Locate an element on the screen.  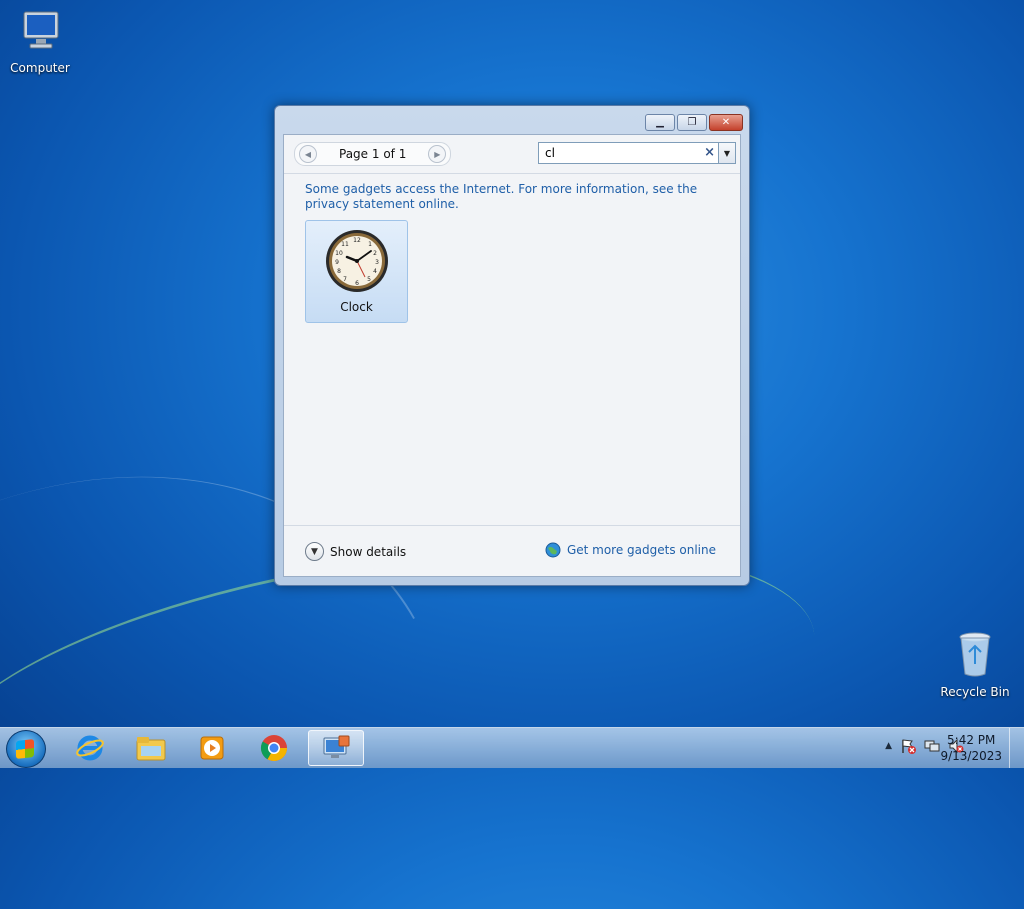
close-icon: ✕ is located at coordinates (726, 122).